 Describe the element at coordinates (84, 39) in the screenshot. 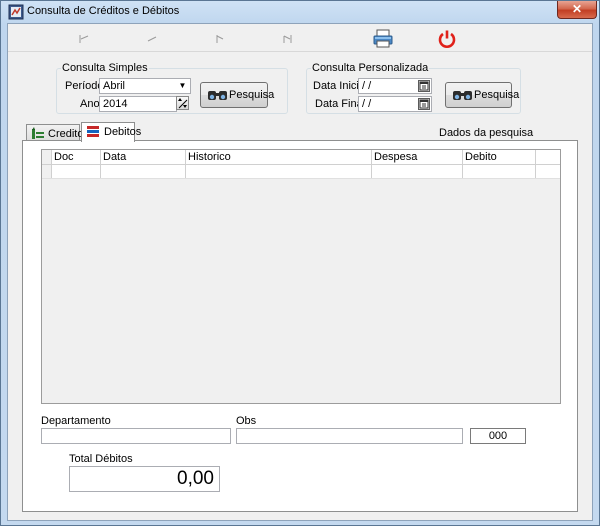

I see `first-record-icon` at that location.